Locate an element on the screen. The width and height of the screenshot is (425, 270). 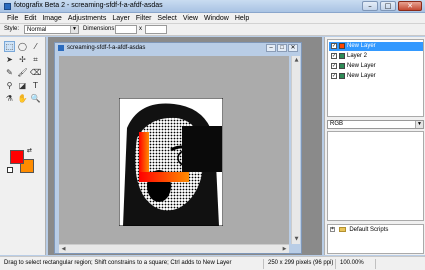
screaming-face-photo is located at coordinates (171, 162).